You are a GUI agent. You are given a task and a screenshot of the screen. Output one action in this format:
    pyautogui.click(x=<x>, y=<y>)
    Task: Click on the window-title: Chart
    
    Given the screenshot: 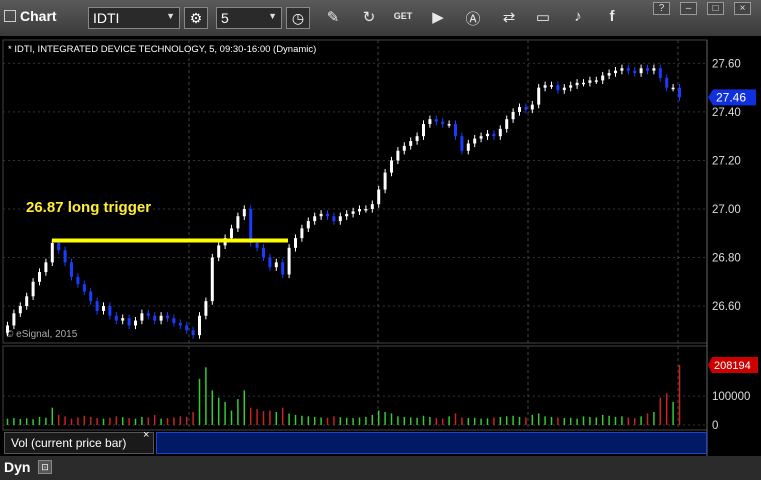 What is the action you would take?
    pyautogui.click(x=30, y=16)
    